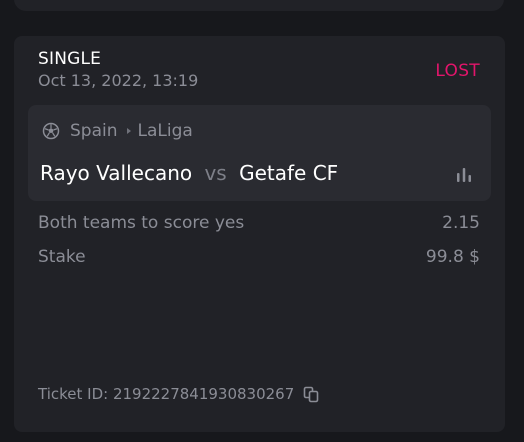  What do you see at coordinates (165, 131) in the screenshot?
I see `event-league: LaLiga` at bounding box center [165, 131].